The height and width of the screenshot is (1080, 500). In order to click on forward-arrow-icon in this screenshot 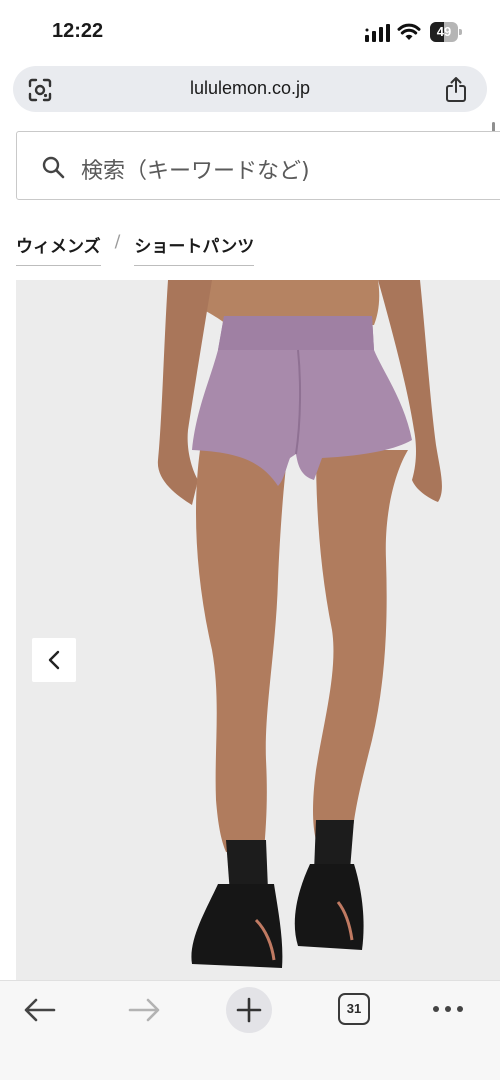, I will do `click(144, 1010)`.